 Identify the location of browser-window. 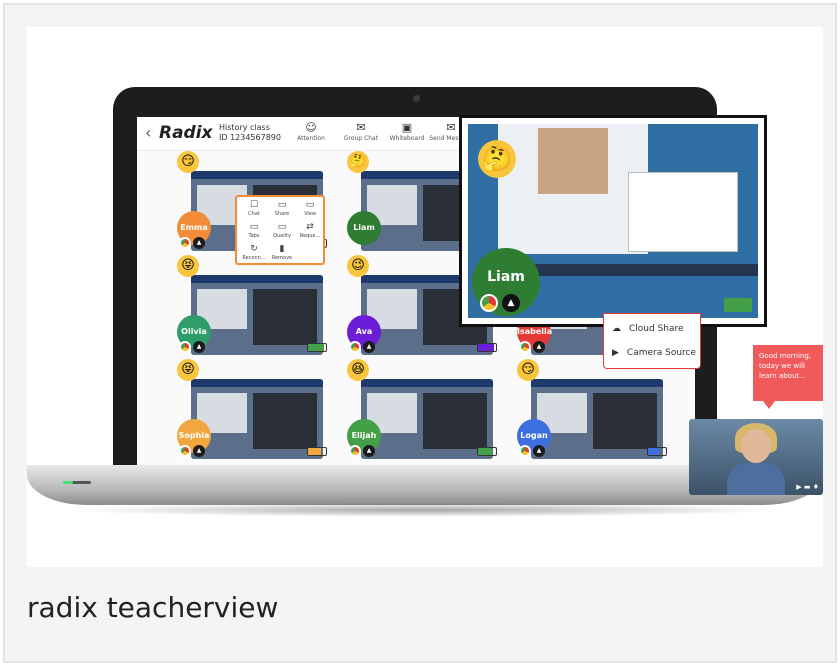
(683, 212).